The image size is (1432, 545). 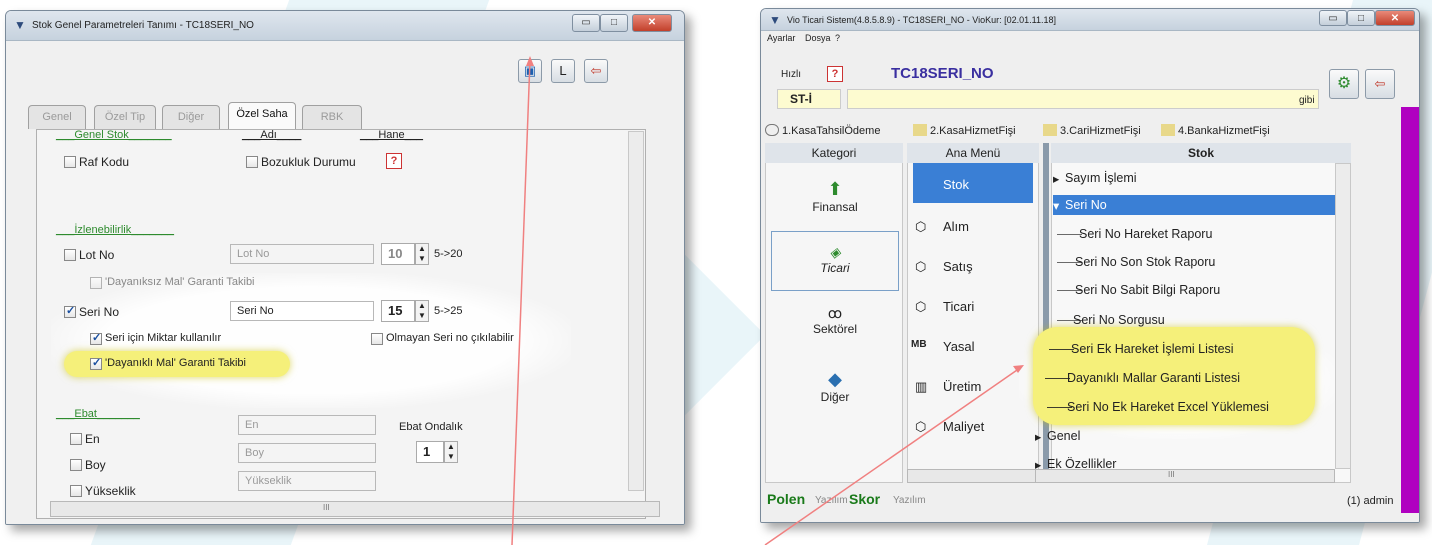 What do you see at coordinates (909, 500) in the screenshot?
I see `skor-subtitle: Yazılım` at bounding box center [909, 500].